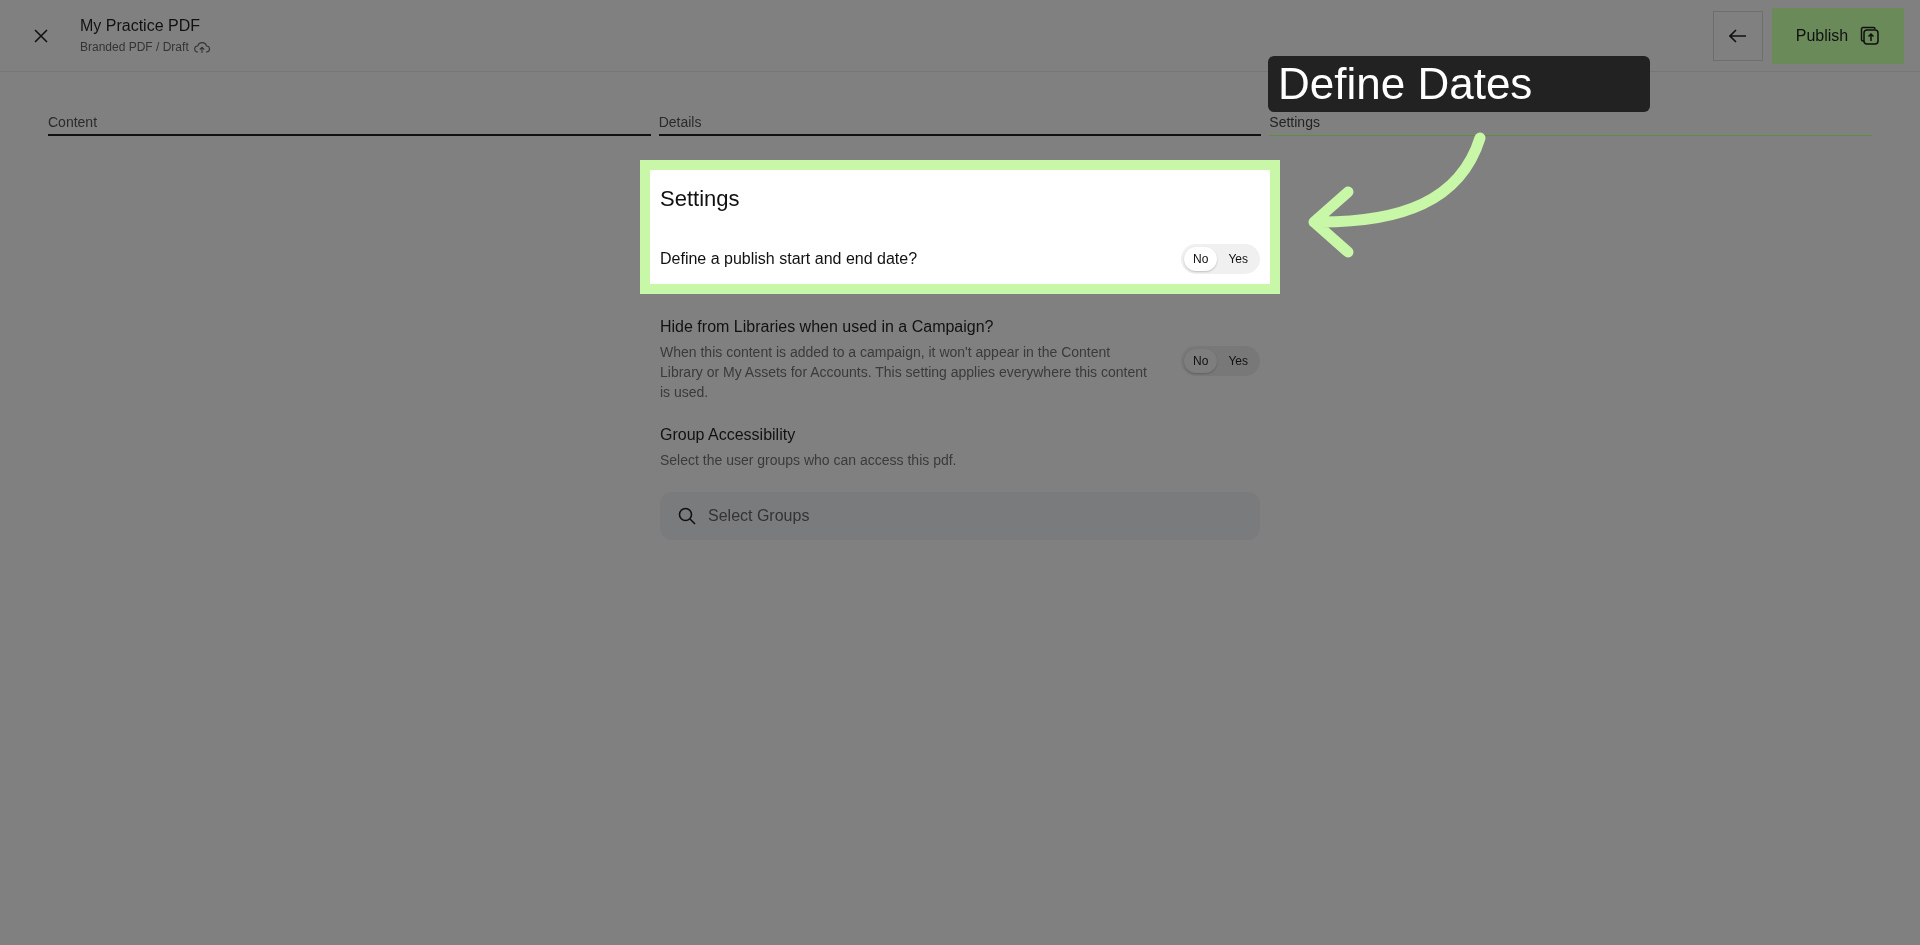 The height and width of the screenshot is (945, 1920). What do you see at coordinates (728, 435) in the screenshot?
I see `setting-label: Group Accessibility` at bounding box center [728, 435].